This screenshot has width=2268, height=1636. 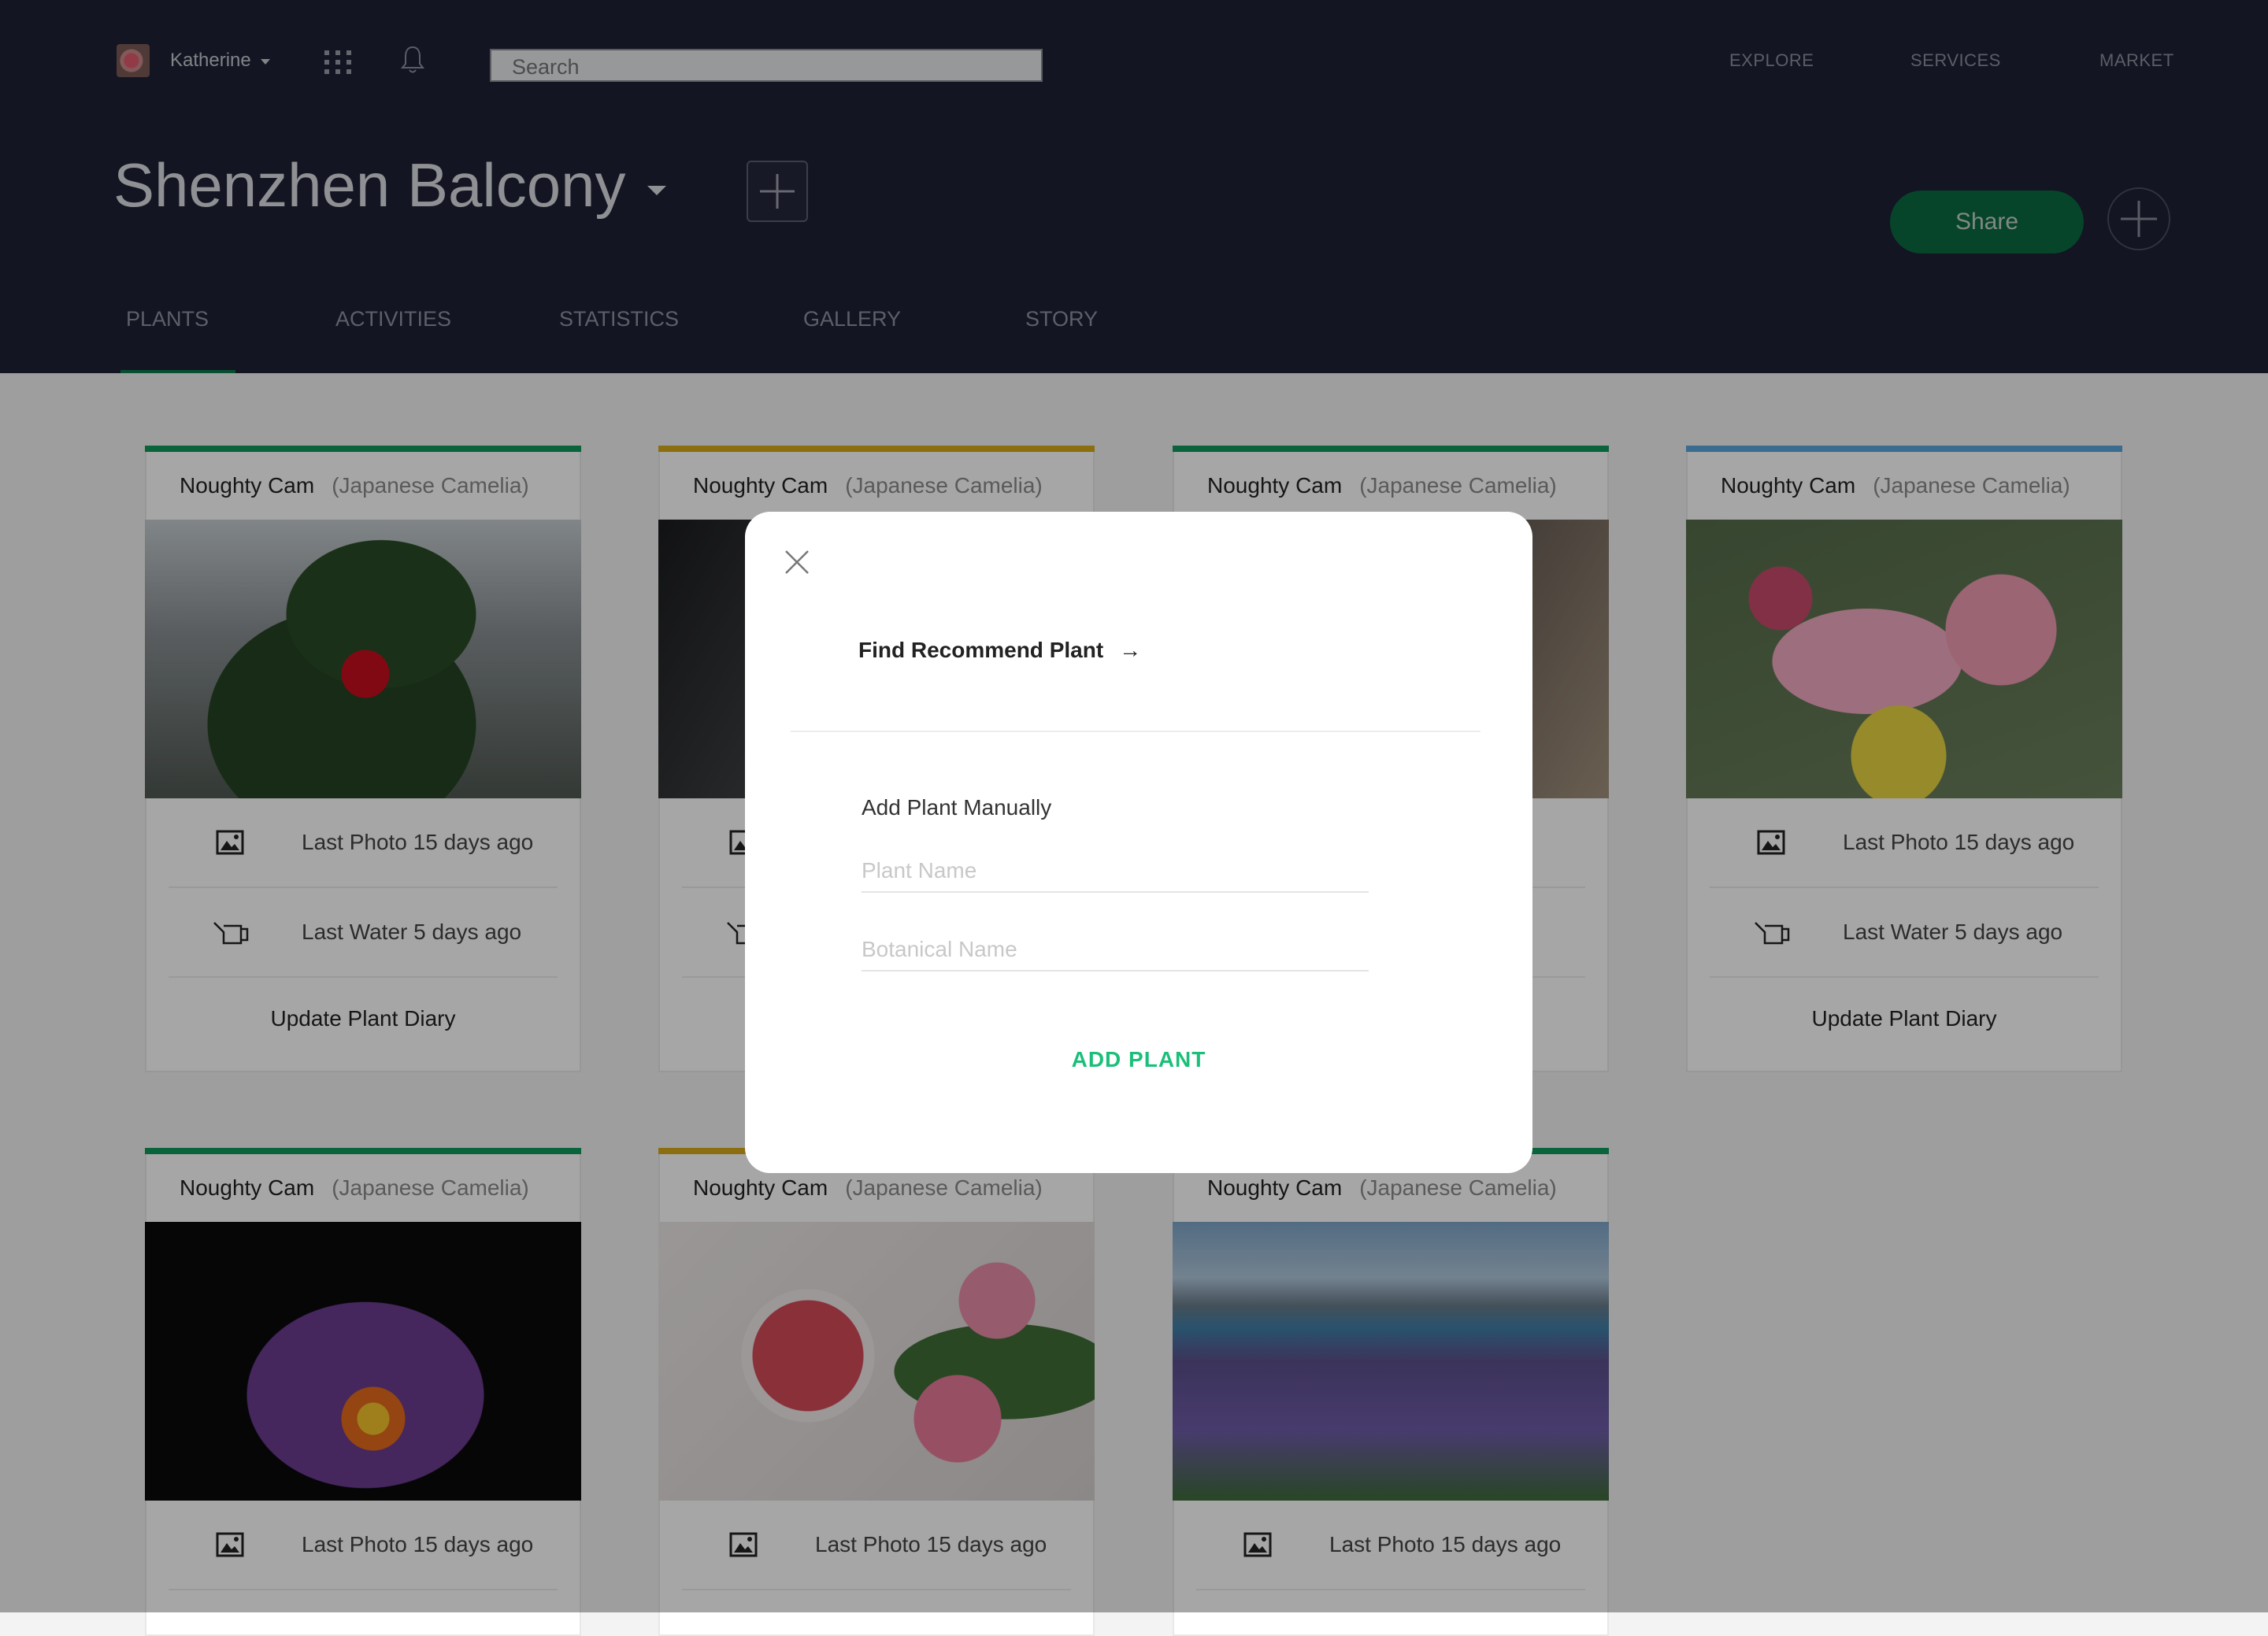 I want to click on add-manually-heading: Add Plant Manually, so click(x=957, y=807).